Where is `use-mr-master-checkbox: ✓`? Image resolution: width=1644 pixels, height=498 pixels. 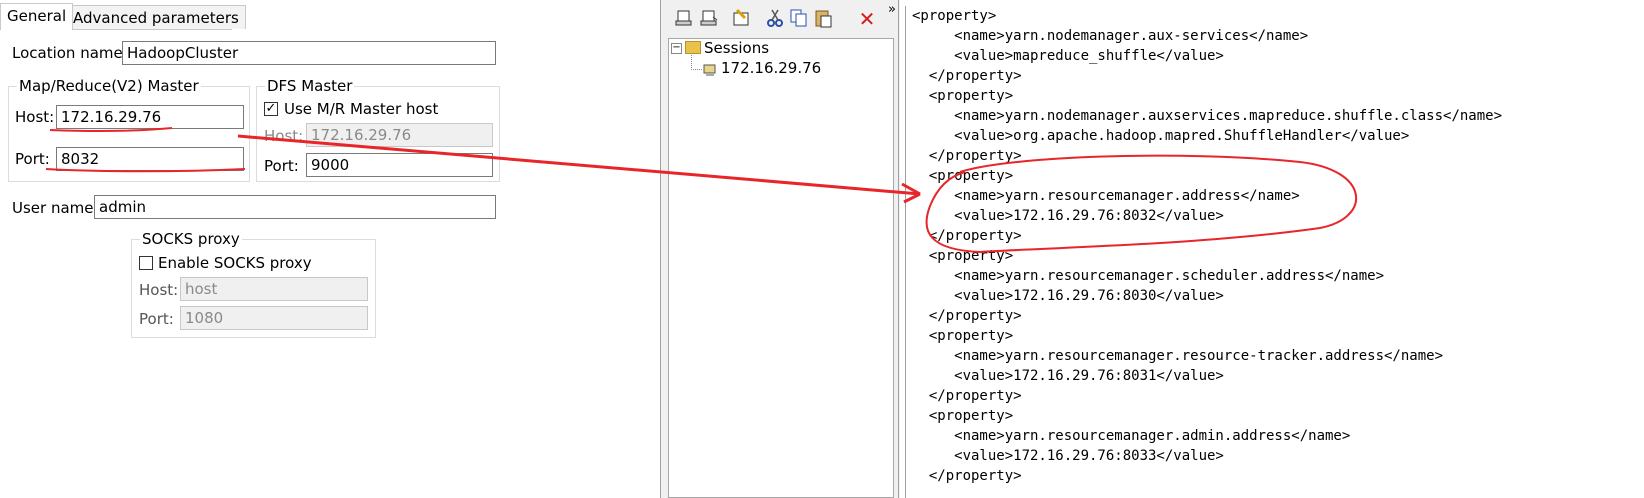
use-mr-master-checkbox: ✓ is located at coordinates (271, 109).